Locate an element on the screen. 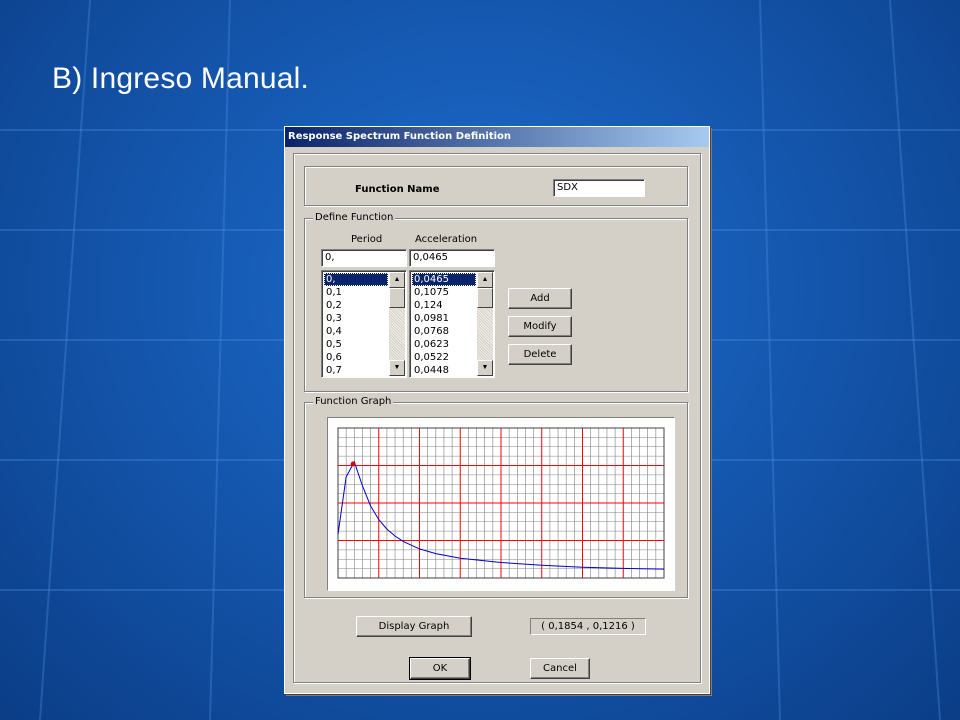 This screenshot has height=720, width=960. cursor-marker is located at coordinates (353, 464).